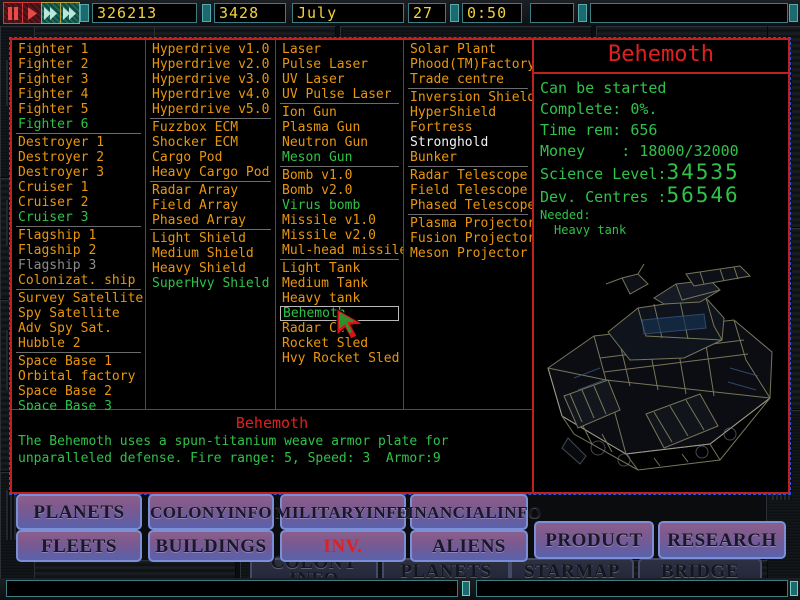 The image size is (800, 600). I want to click on military-info-button: MILITARY INFO, so click(342, 512).